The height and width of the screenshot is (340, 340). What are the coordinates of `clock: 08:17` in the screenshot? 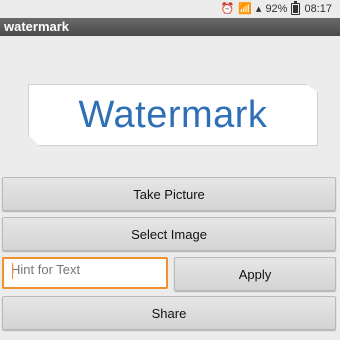 It's located at (318, 9).